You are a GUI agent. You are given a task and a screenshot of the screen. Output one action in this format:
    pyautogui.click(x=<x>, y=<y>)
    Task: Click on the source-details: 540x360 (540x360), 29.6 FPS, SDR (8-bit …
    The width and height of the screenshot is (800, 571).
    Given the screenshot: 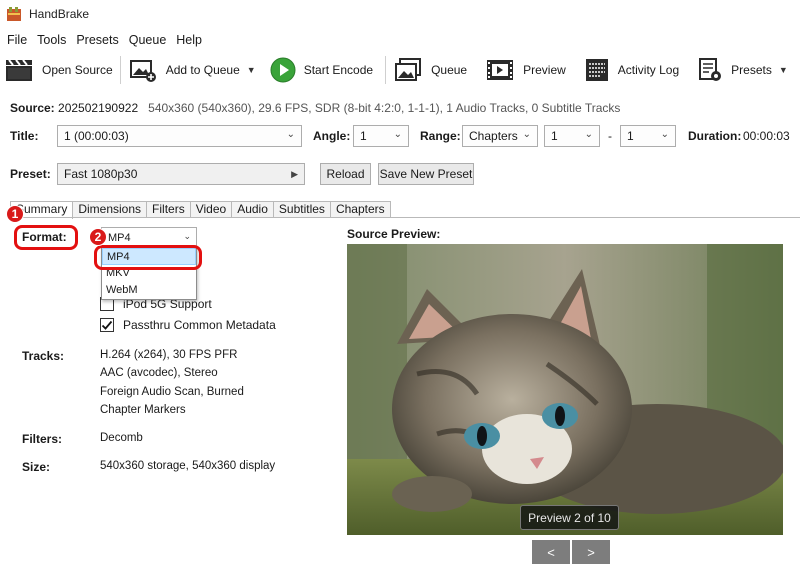 What is the action you would take?
    pyautogui.click(x=384, y=108)
    